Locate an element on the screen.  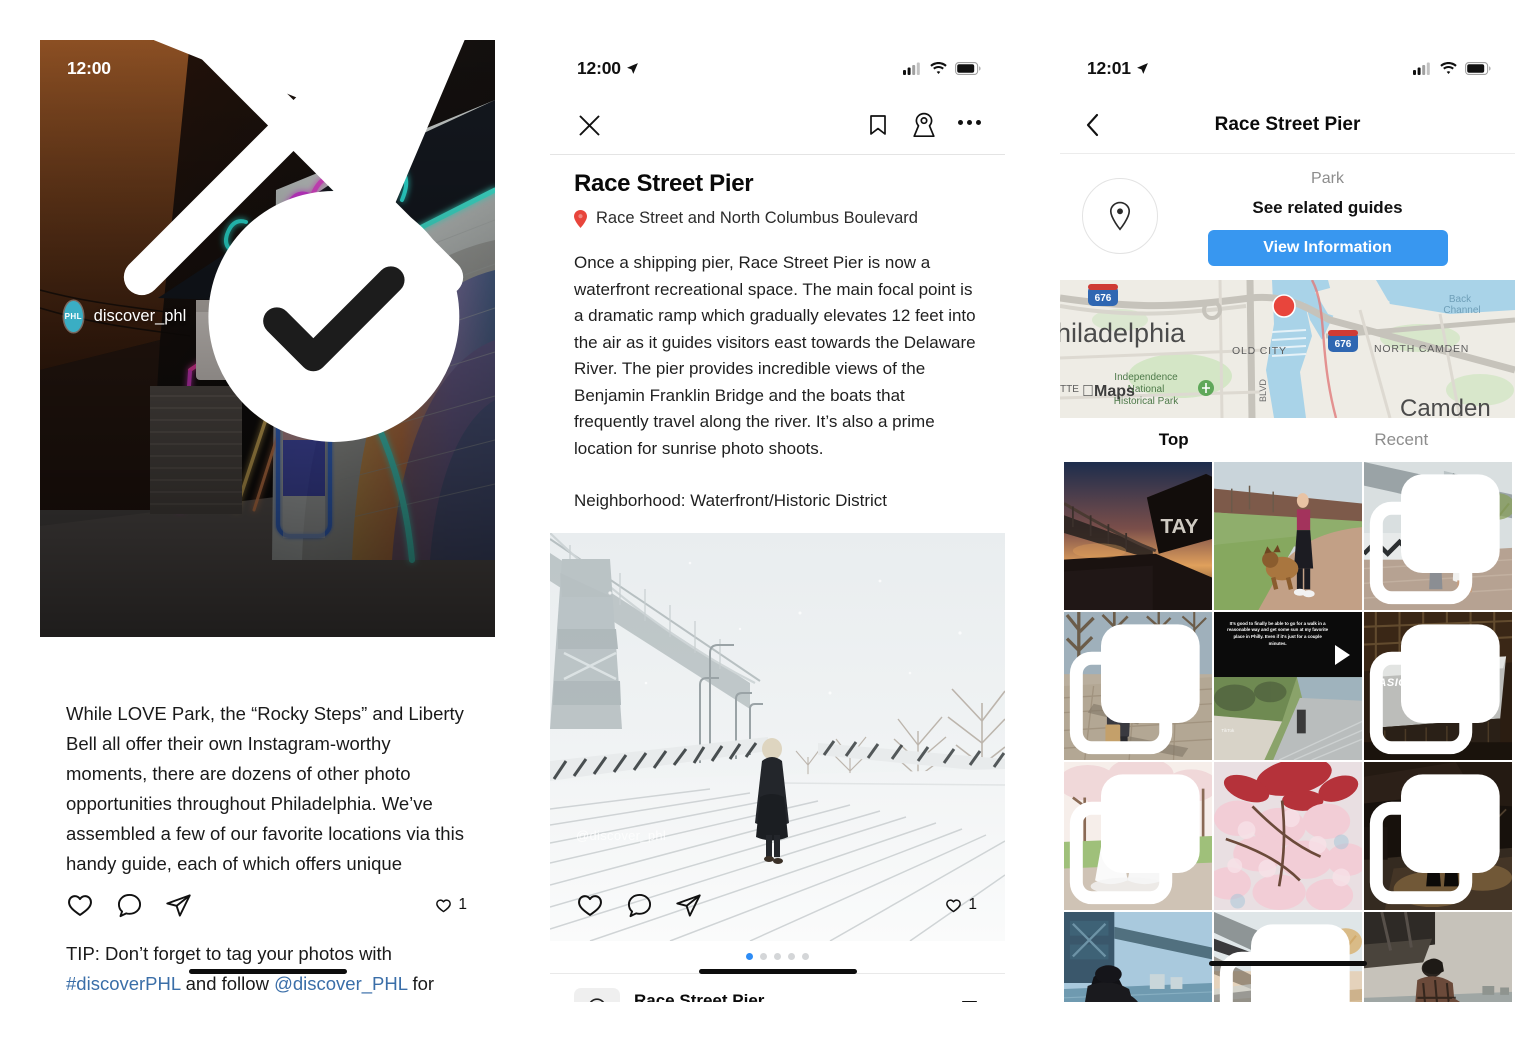
grid-cell-person-under-trees is located at coordinates (1138, 686).